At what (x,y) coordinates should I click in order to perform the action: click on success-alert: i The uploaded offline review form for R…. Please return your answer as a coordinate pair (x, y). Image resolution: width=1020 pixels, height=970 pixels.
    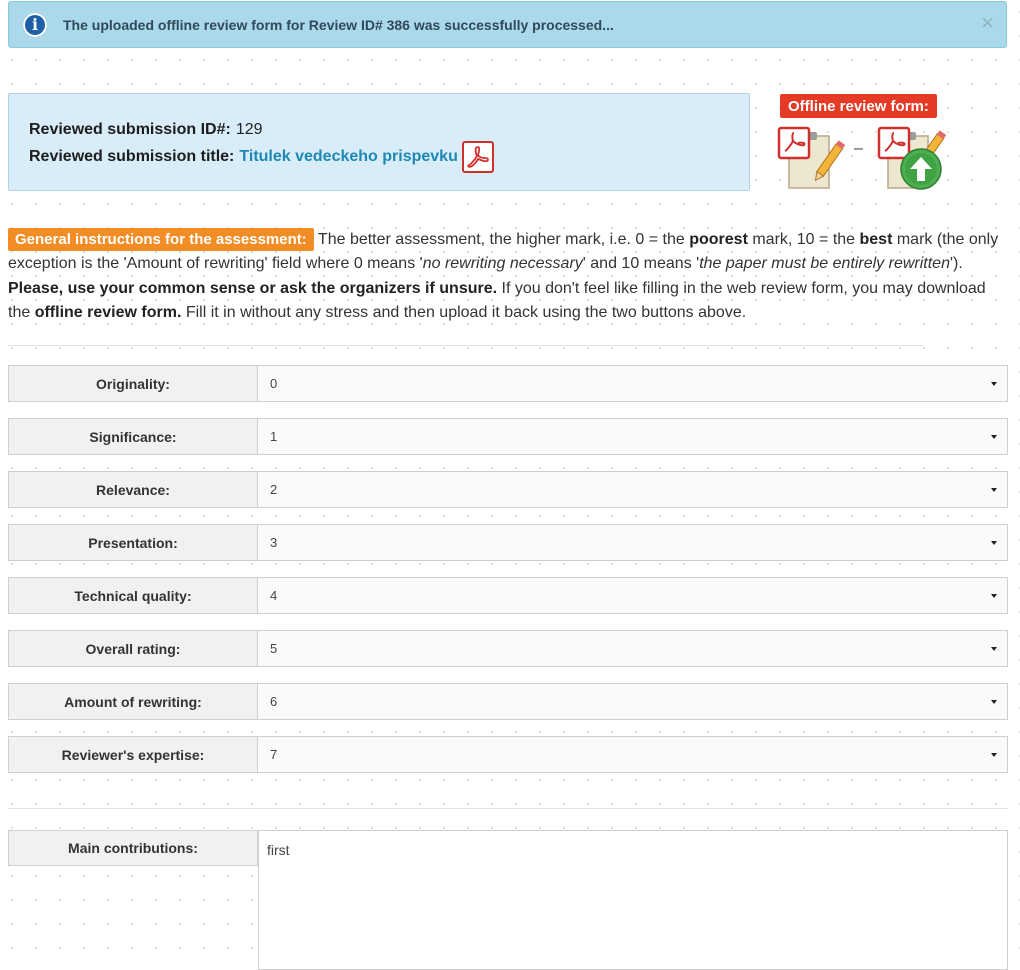
    Looking at the image, I should click on (507, 24).